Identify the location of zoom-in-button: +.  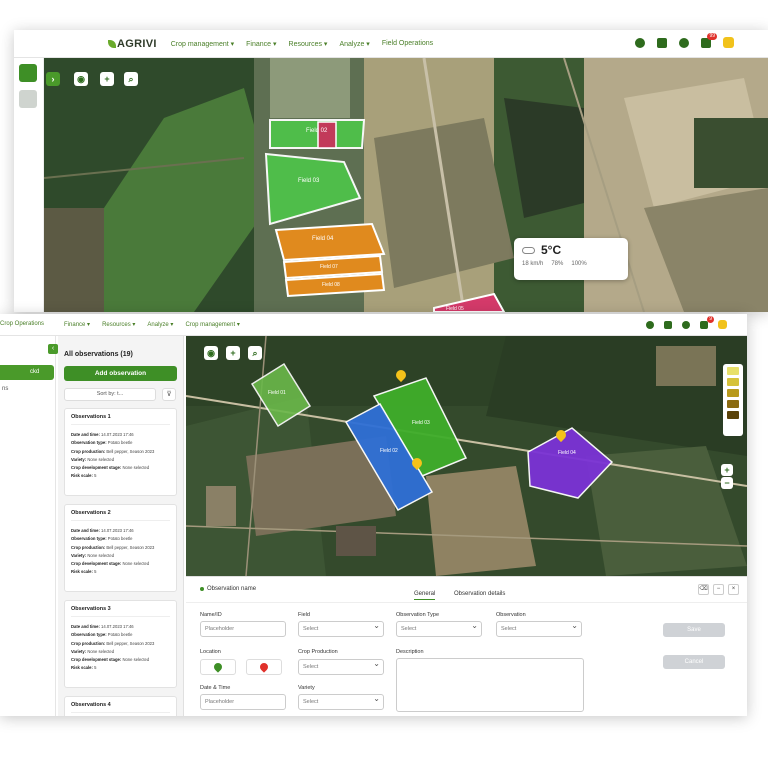
(727, 470).